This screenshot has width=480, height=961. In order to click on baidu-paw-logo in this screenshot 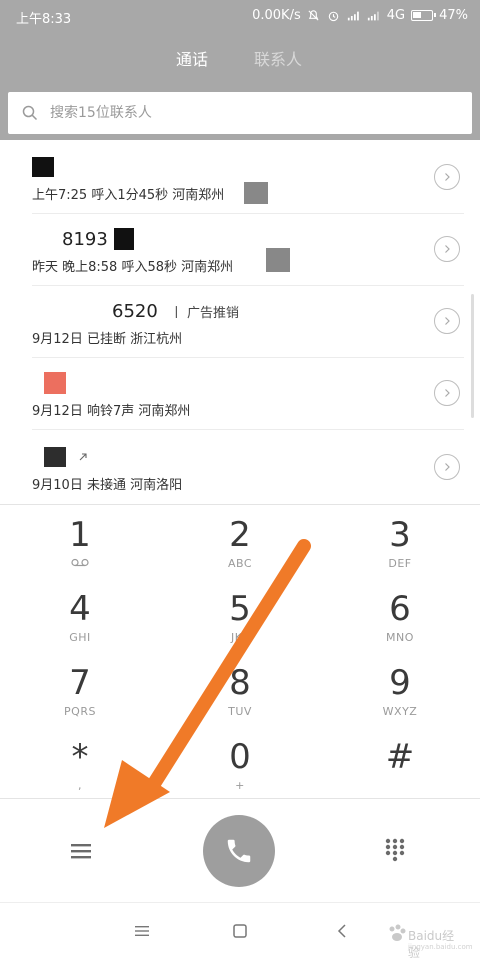, I will do `click(397, 932)`.